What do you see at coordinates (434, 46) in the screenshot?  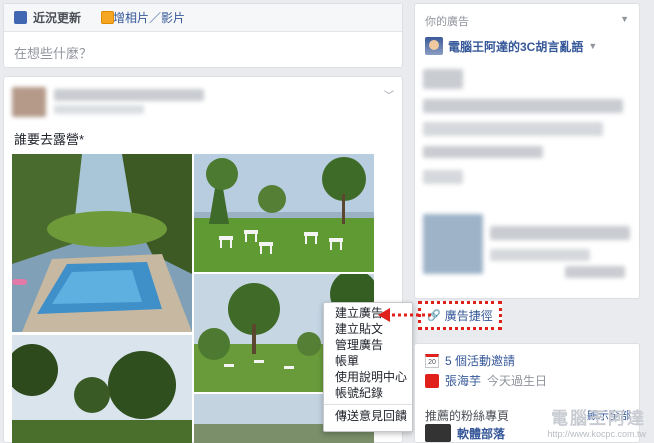 I see `page-avatar` at bounding box center [434, 46].